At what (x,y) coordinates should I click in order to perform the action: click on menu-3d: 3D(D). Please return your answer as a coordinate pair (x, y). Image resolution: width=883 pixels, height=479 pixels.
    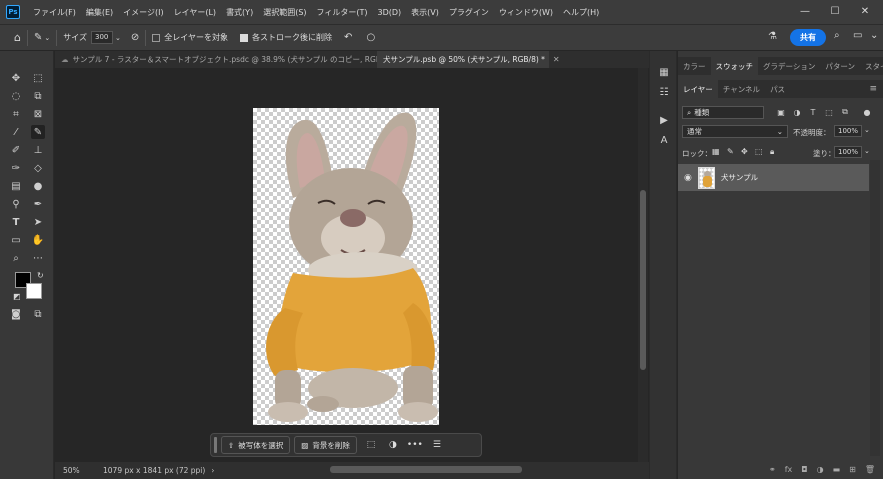
    Looking at the image, I should click on (390, 12).